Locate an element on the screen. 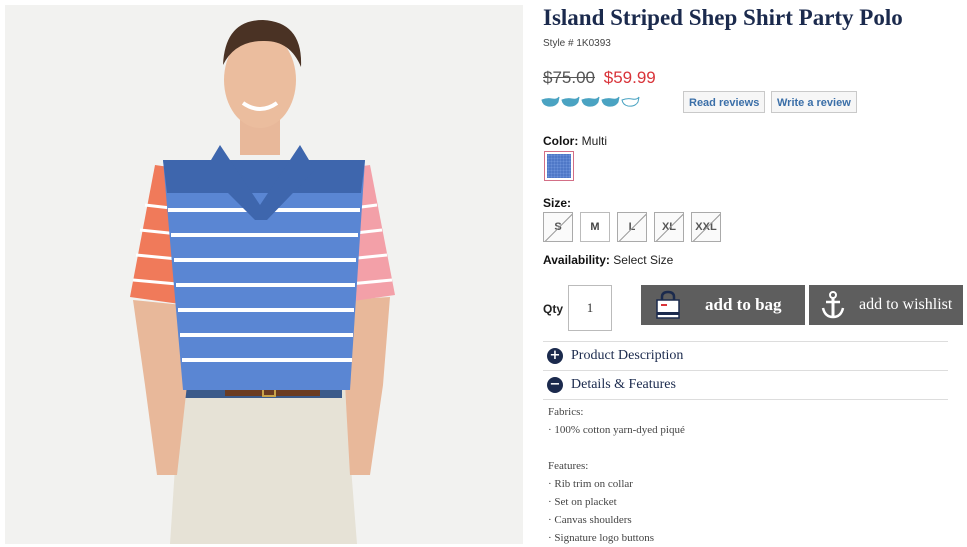 This screenshot has height=547, width=967. details-features-label: Details & Features is located at coordinates (623, 384).